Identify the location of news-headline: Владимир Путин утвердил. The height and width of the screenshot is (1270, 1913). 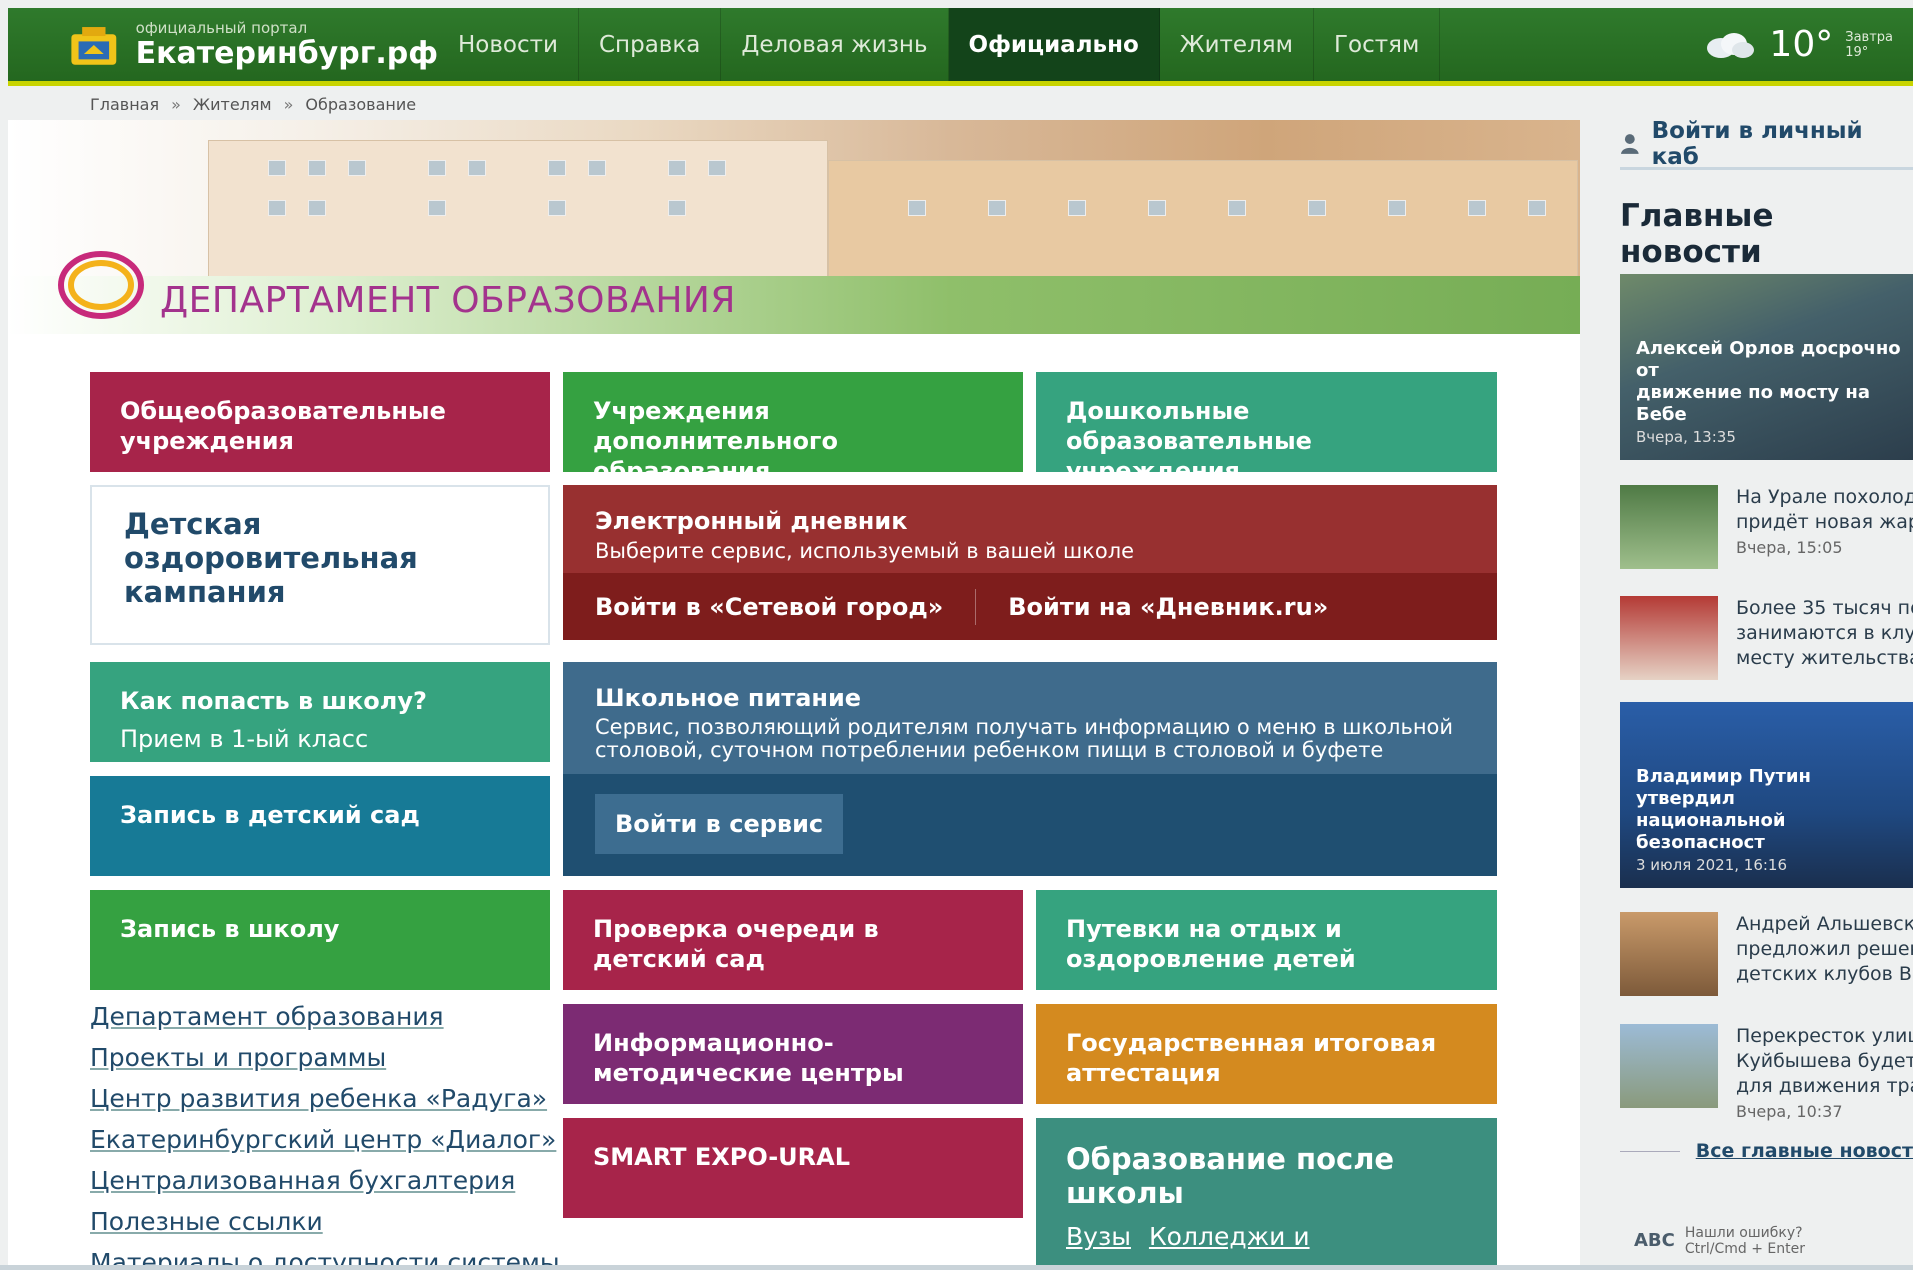
(1723, 787).